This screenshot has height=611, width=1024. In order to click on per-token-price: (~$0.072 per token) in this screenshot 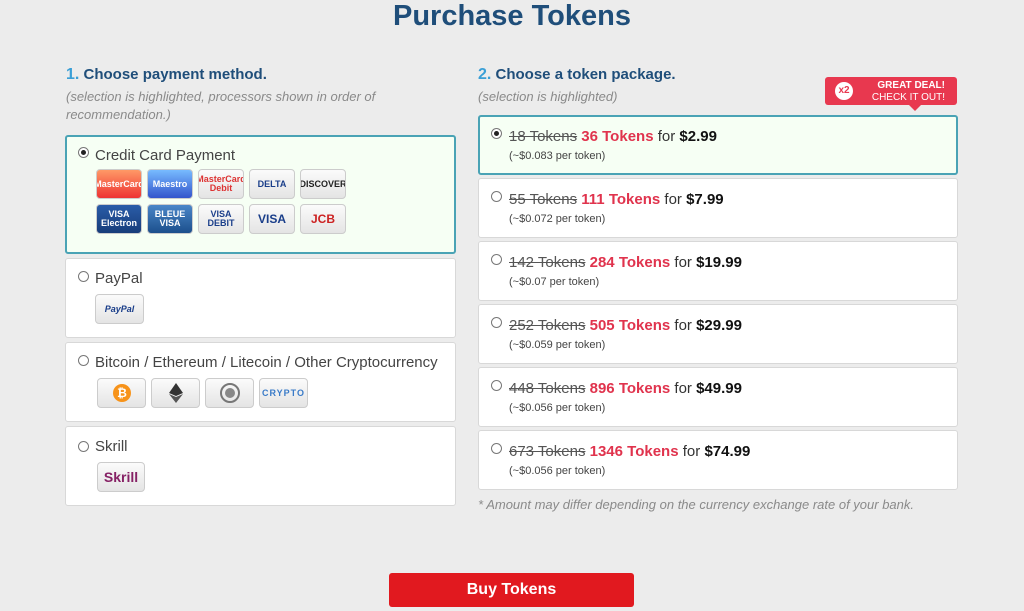, I will do `click(557, 219)`.